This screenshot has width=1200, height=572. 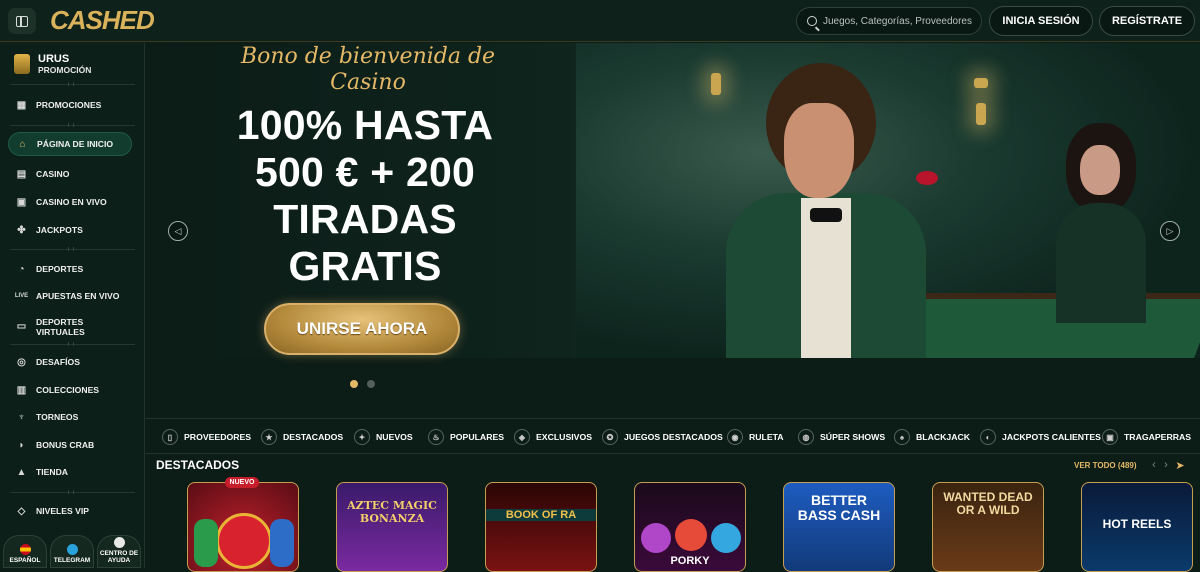 What do you see at coordinates (690, 561) in the screenshot?
I see `game-title: PORKY` at bounding box center [690, 561].